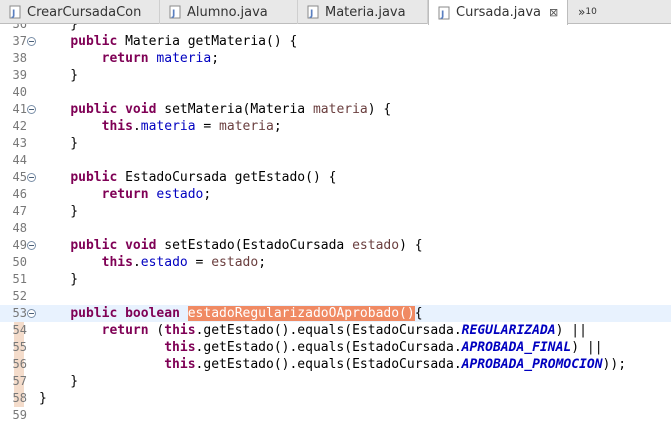  I want to click on code-line: 40, so click(335, 92).